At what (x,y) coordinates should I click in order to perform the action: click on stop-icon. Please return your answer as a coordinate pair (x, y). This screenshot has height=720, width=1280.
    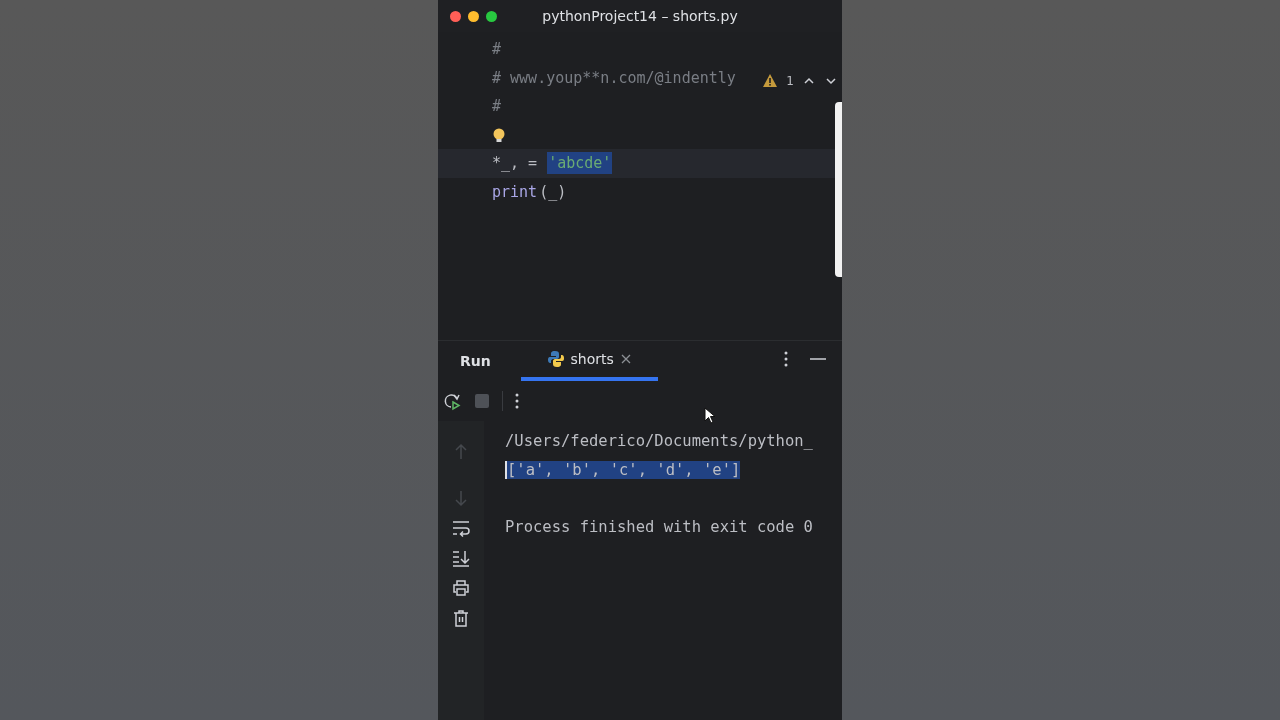
    Looking at the image, I should click on (482, 401).